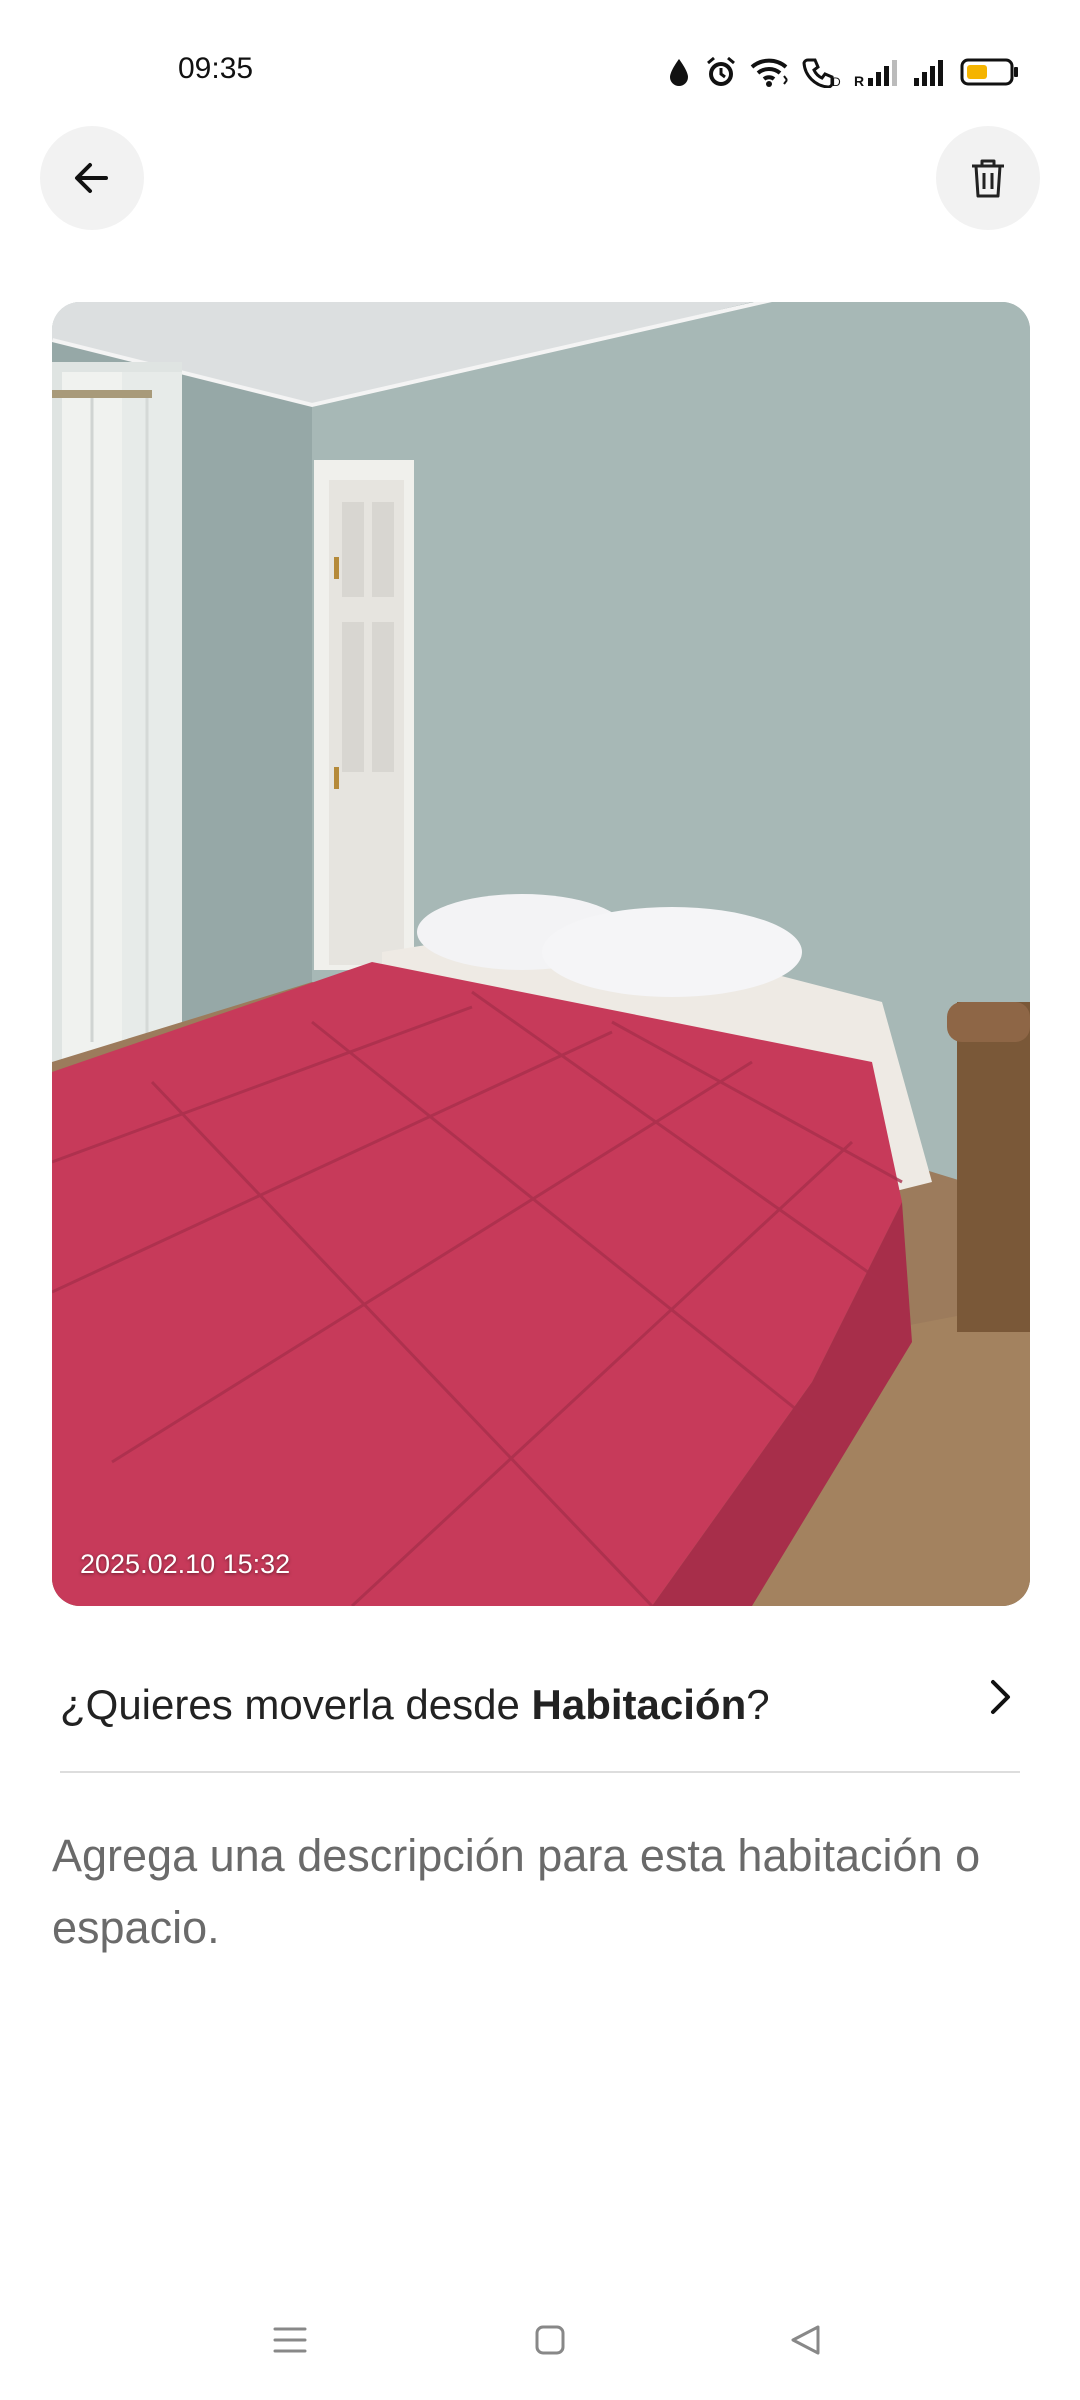 This screenshot has height=2400, width=1080. I want to click on menu-icon, so click(290, 2340).